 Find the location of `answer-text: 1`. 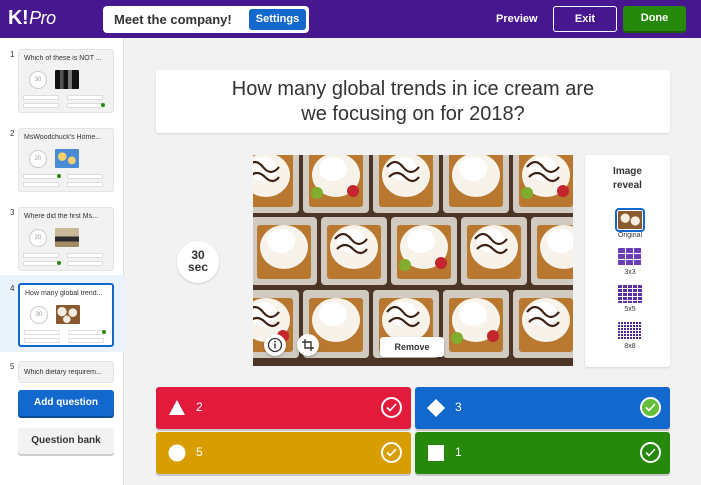

answer-text: 1 is located at coordinates (458, 452).